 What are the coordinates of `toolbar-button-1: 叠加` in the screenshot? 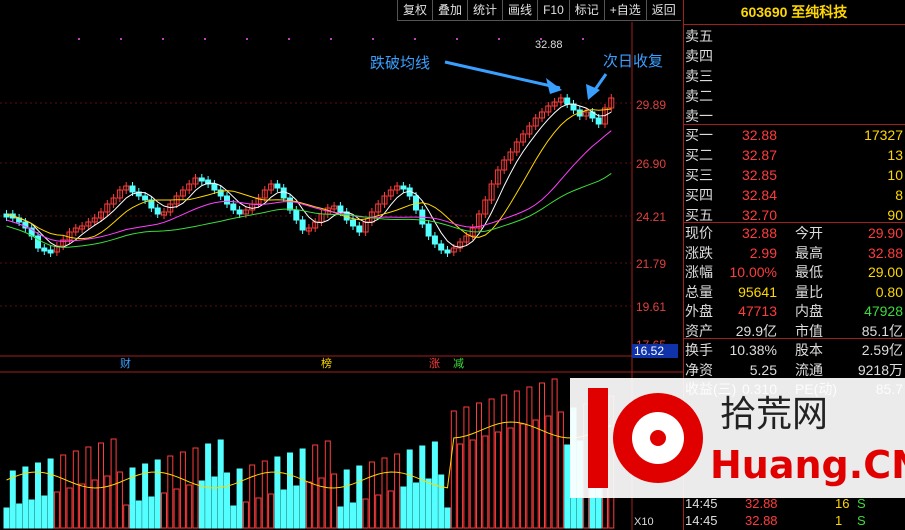 It's located at (450, 10).